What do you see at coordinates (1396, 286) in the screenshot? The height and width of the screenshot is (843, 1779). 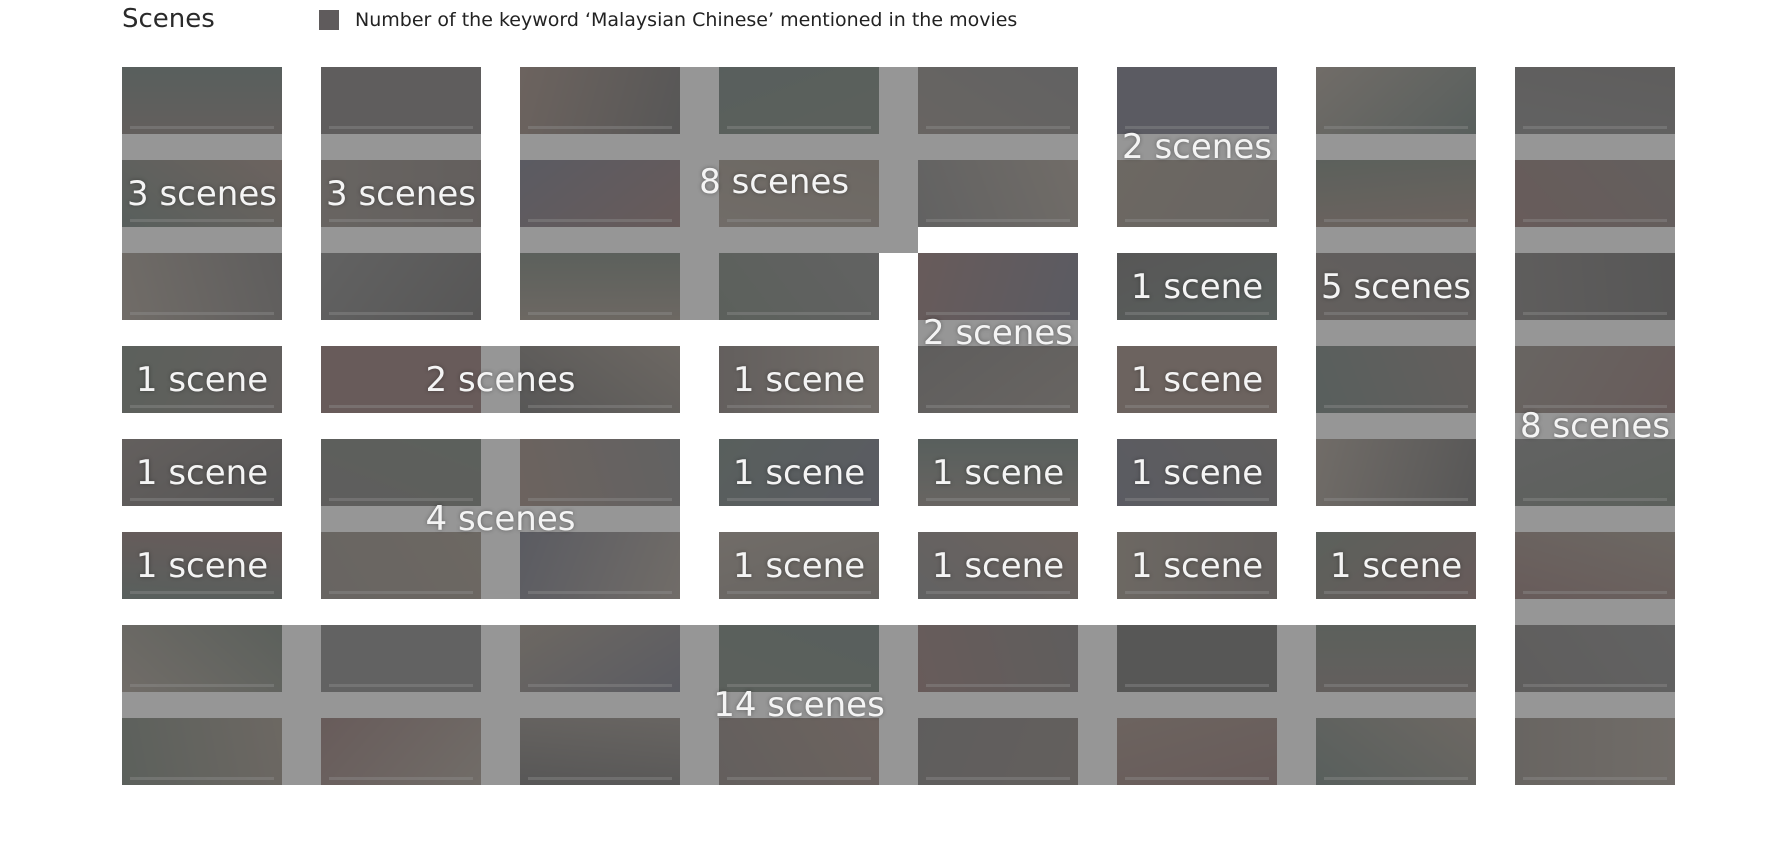 I see `scene-count-label: 5 scenes` at bounding box center [1396, 286].